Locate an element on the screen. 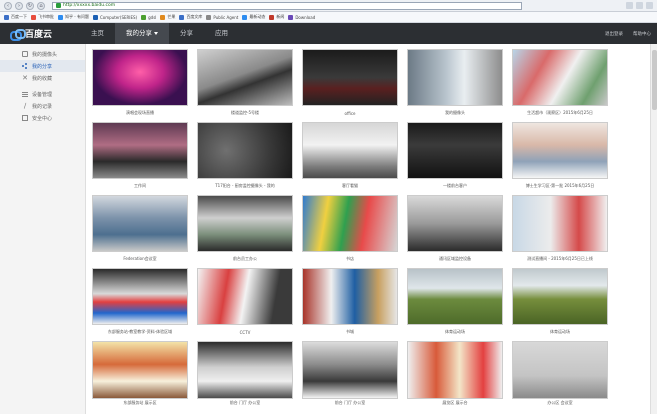 Image resolution: width=657 pixels, height=414 pixels. scrollbar is located at coordinates (653, 229).